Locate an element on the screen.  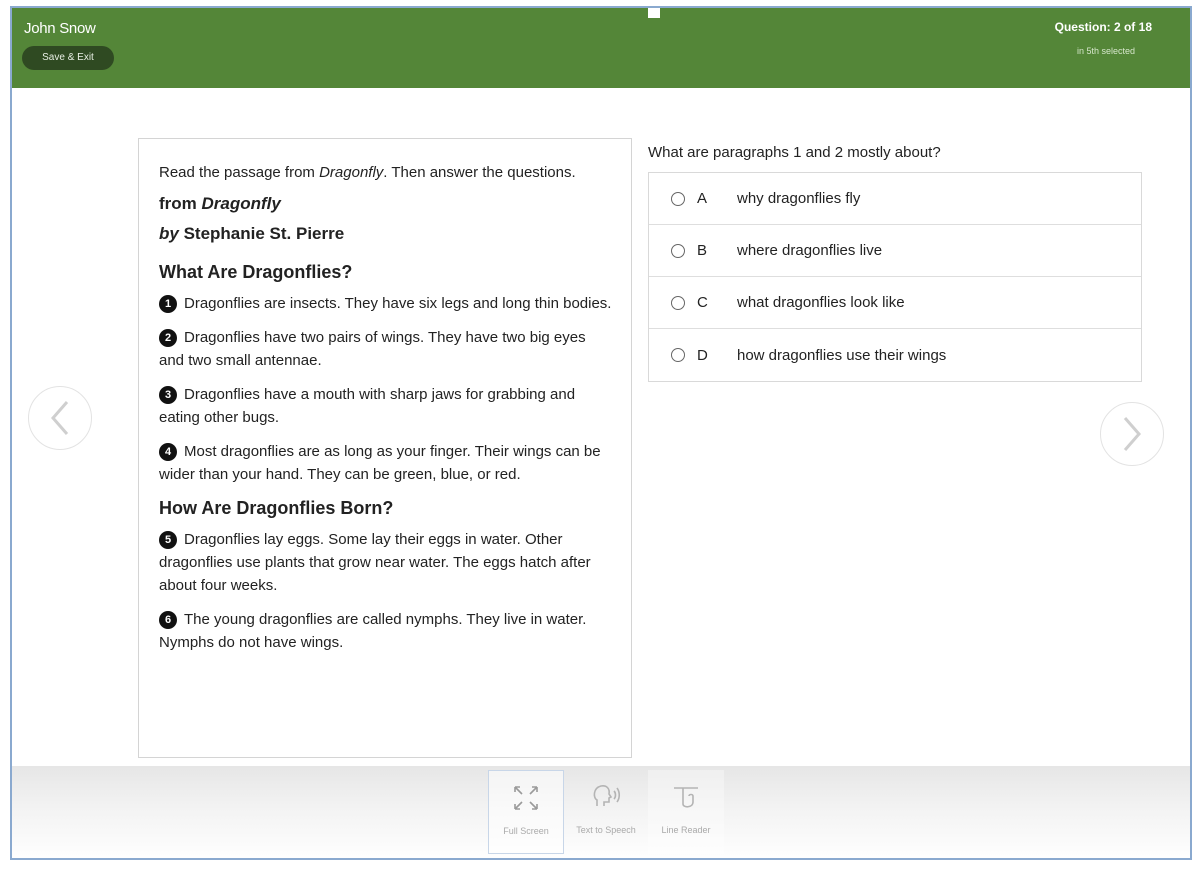
question-sub-status: in 5th selected is located at coordinates (1105, 51).